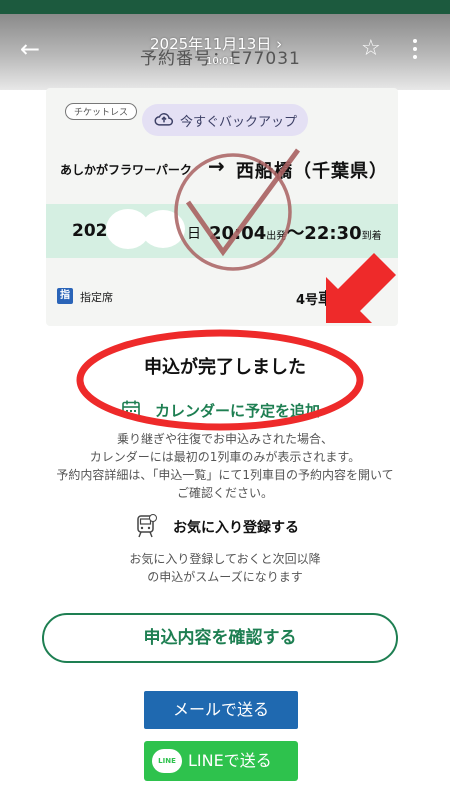 The width and height of the screenshot is (450, 800). I want to click on back-arrow-icon: ←, so click(30, 49).